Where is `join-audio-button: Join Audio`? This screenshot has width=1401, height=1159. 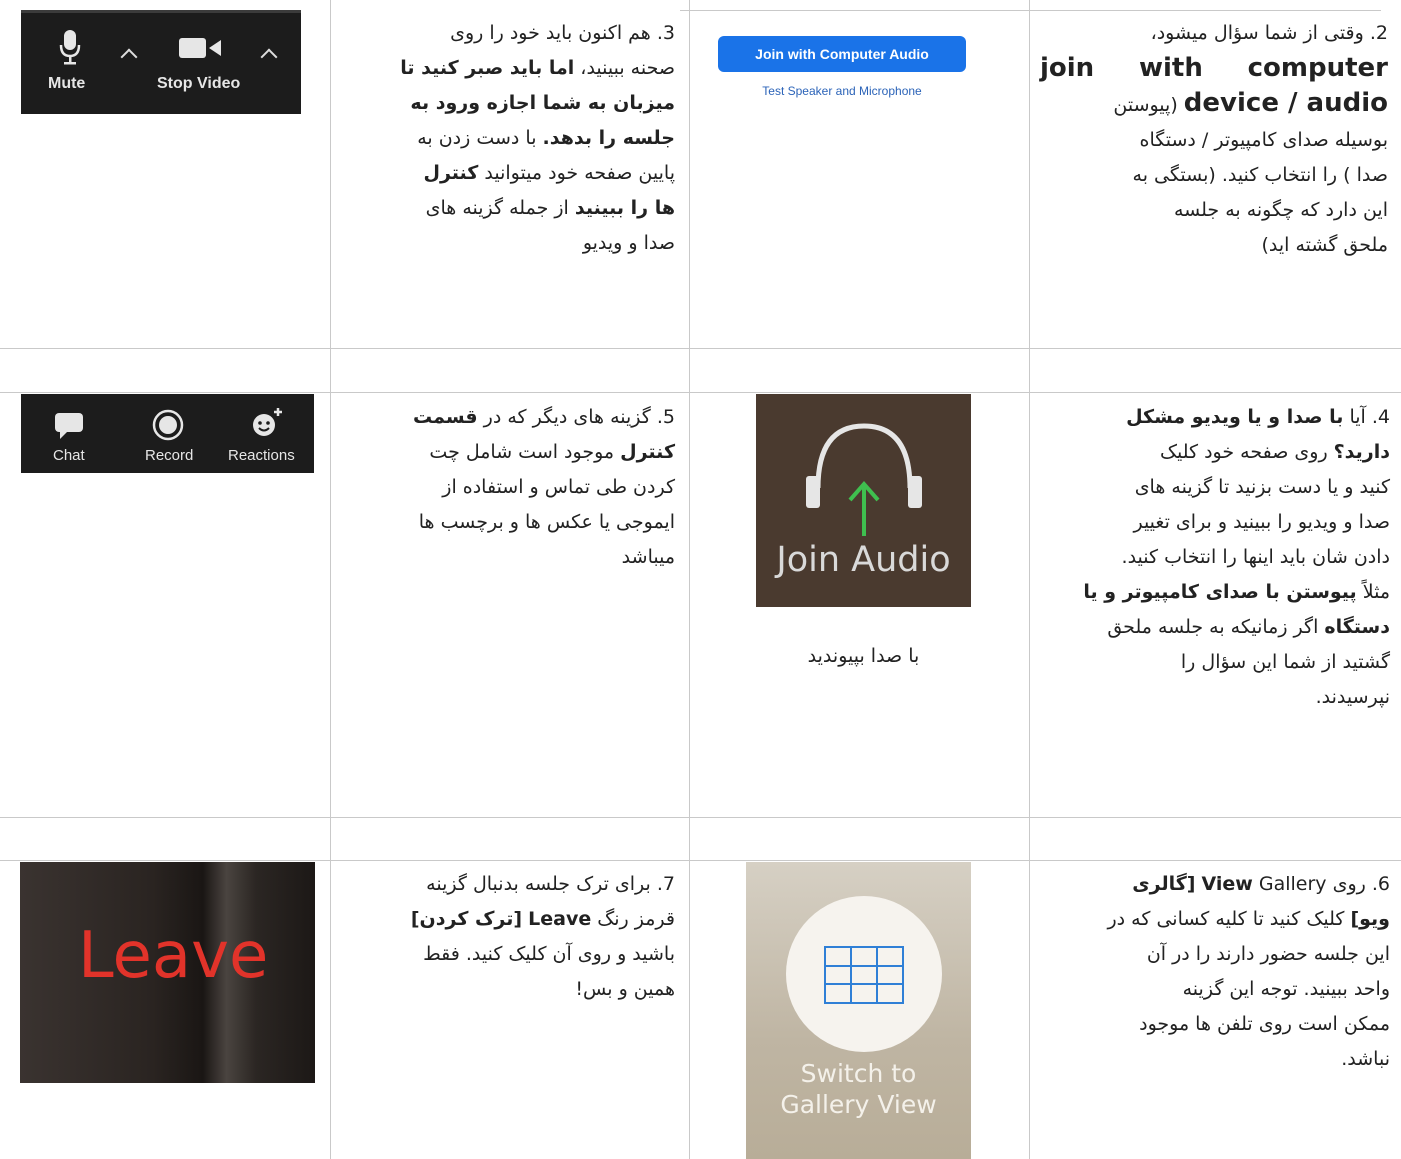 join-audio-button: Join Audio is located at coordinates (863, 500).